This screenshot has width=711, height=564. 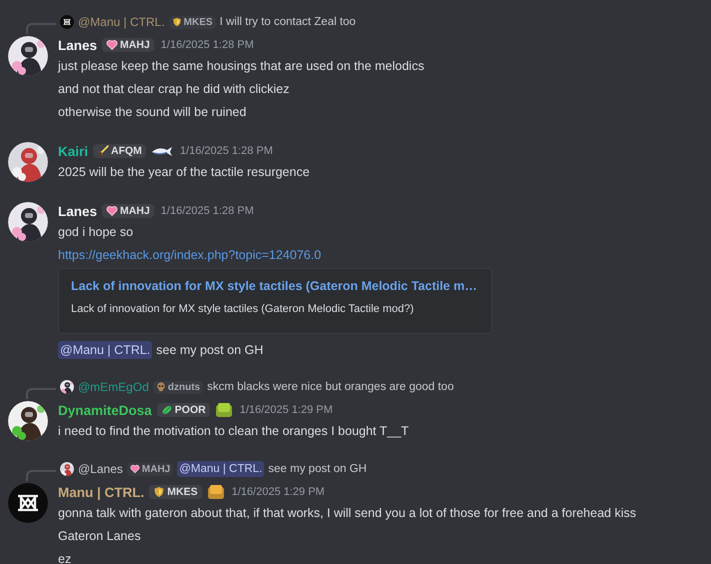 I want to click on embed-description: Lack of innovation for MX style tactiles (Gateron Melodic Tactile mod?), so click(x=243, y=309).